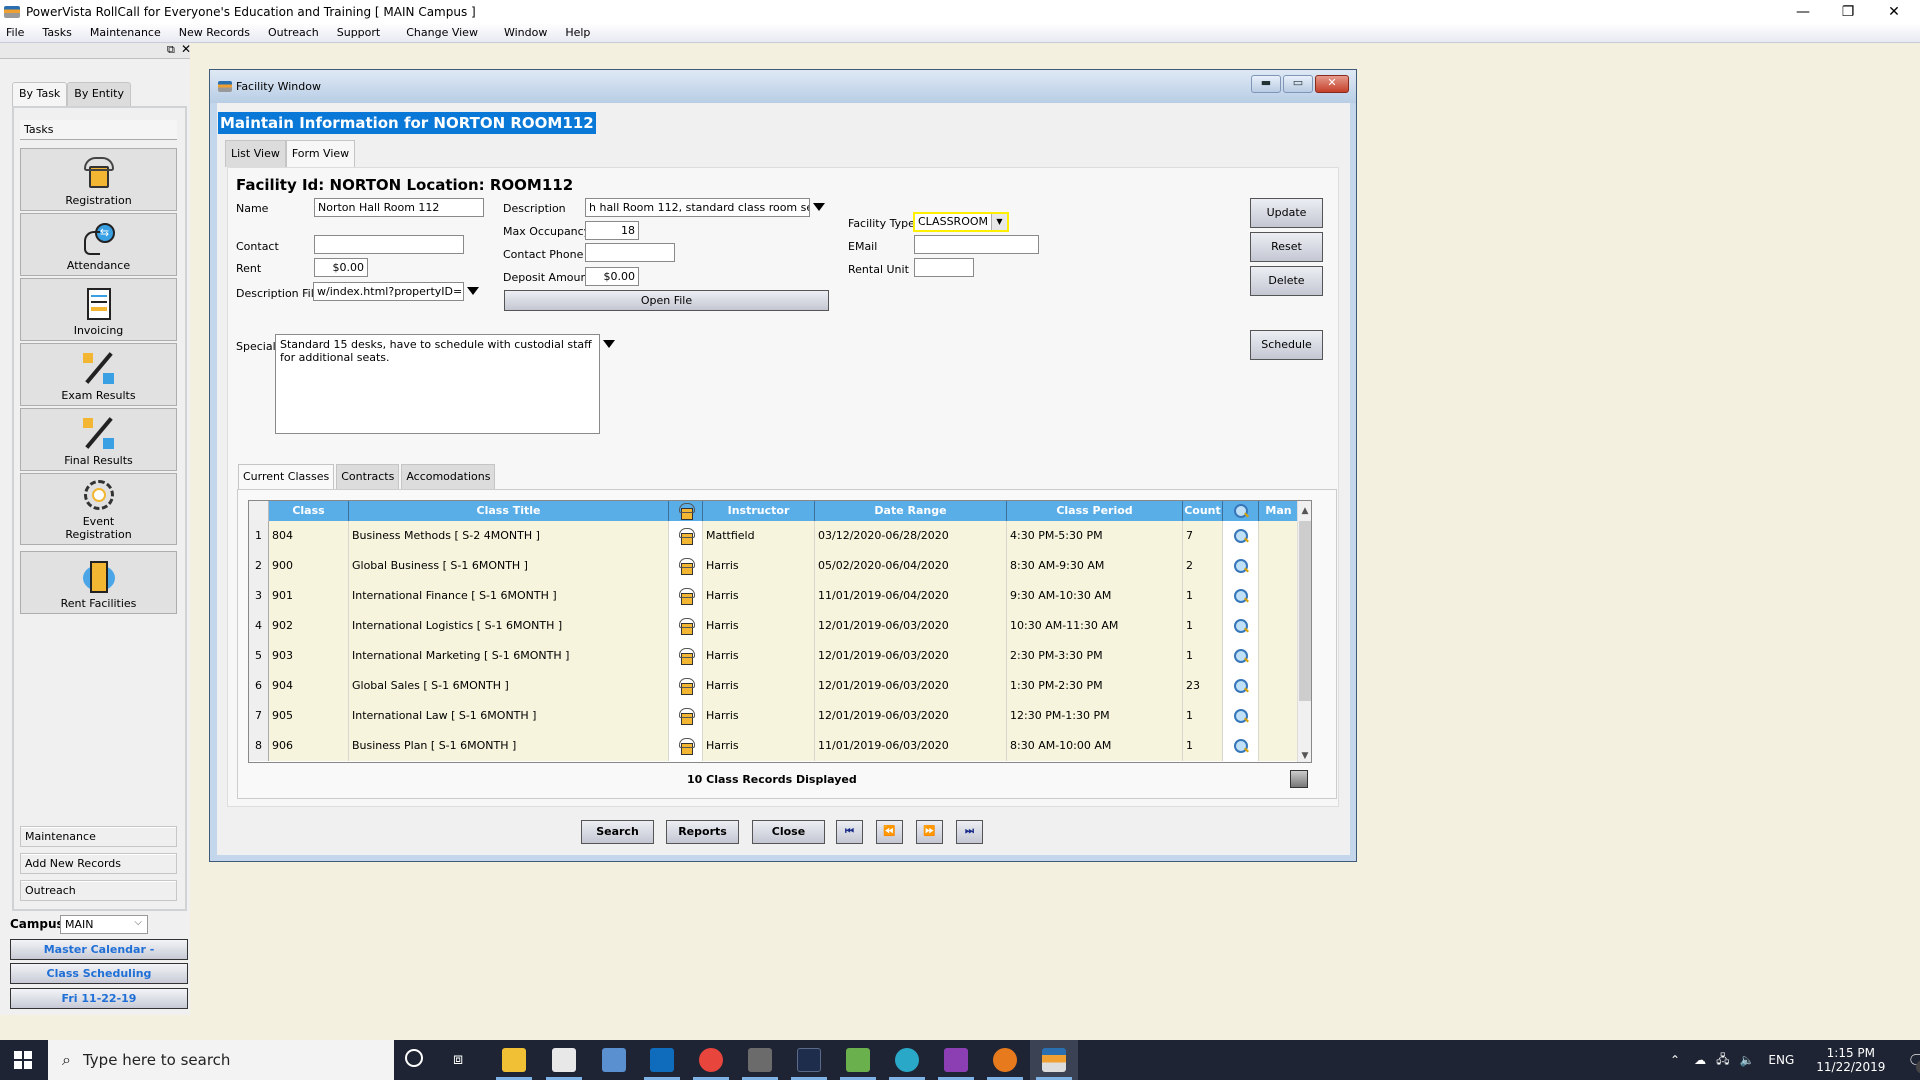 The image size is (1920, 1080). I want to click on menu-support: Support, so click(358, 32).